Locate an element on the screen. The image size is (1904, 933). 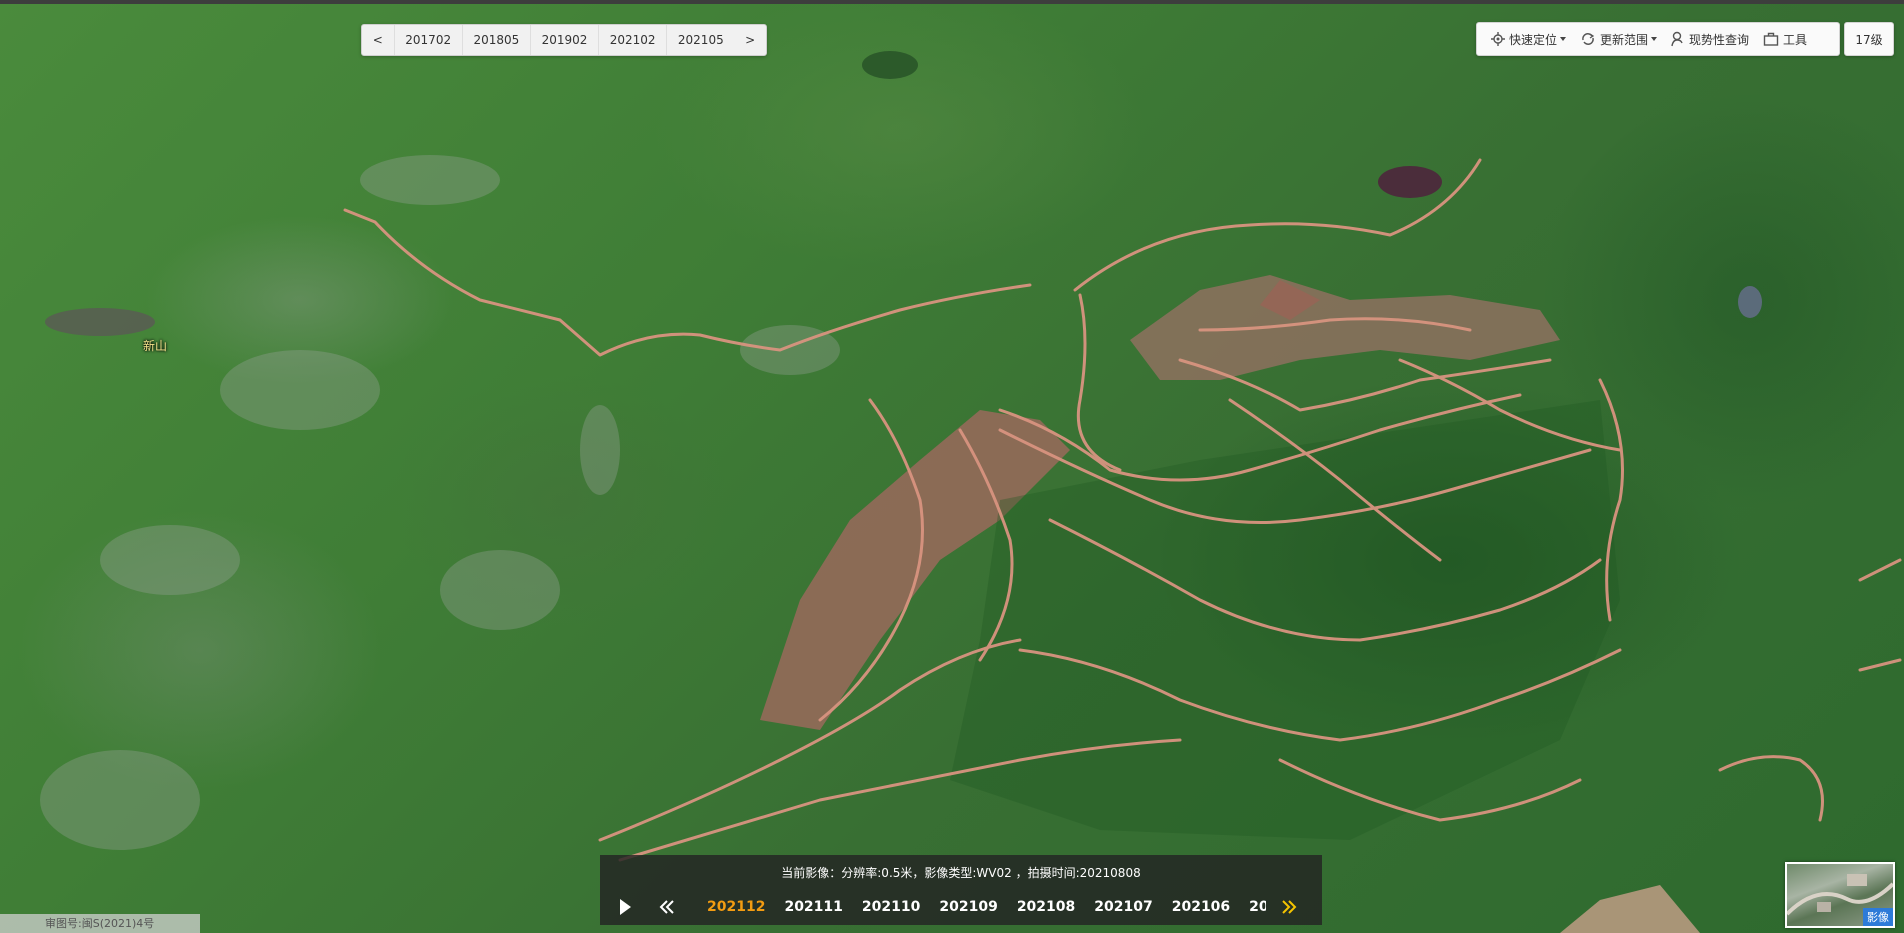
locate-icon is located at coordinates (1498, 39).